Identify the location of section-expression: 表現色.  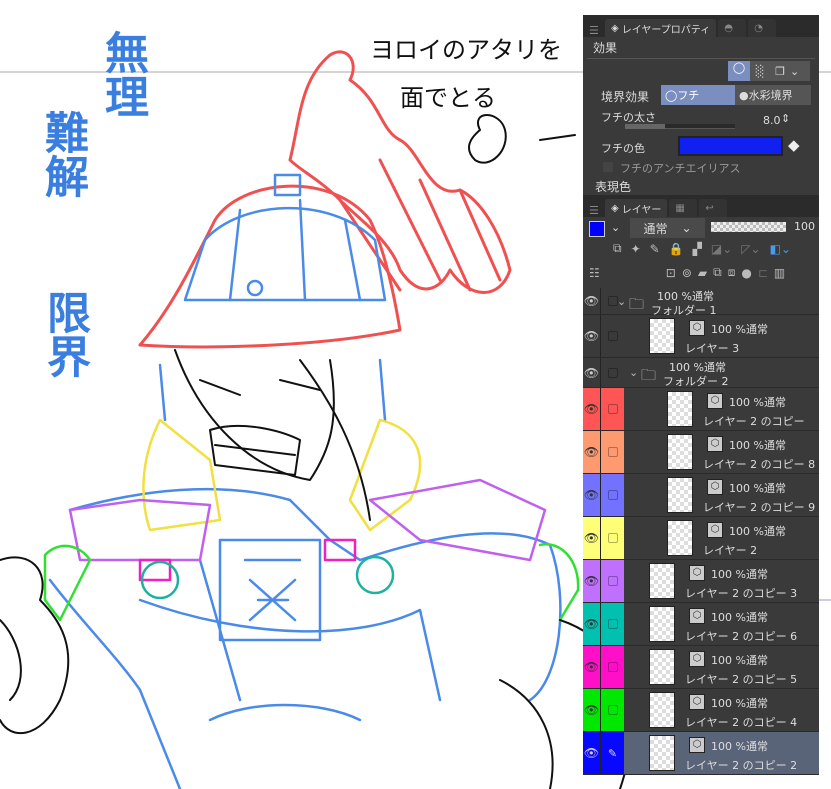
(613, 187).